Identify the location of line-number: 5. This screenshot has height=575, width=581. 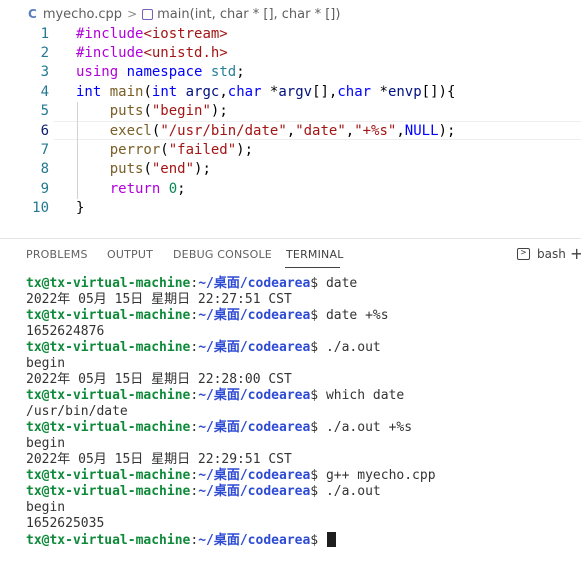
(44, 111).